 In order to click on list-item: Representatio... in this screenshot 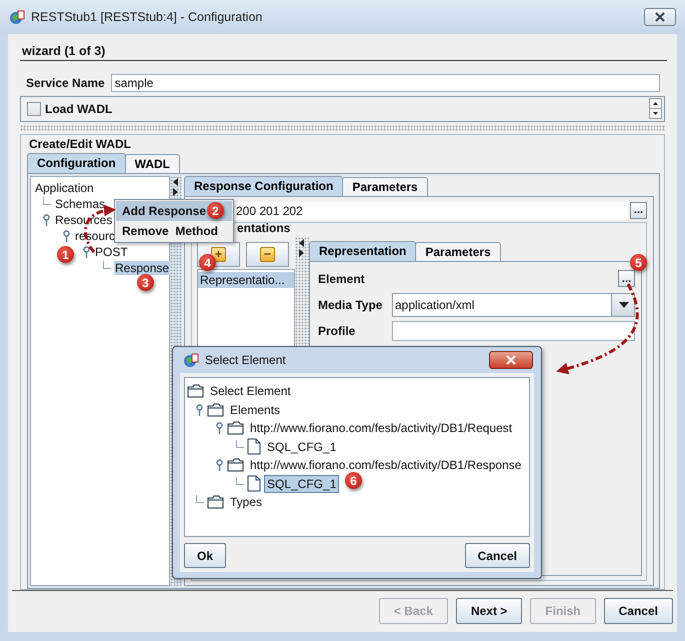, I will do `click(246, 280)`.